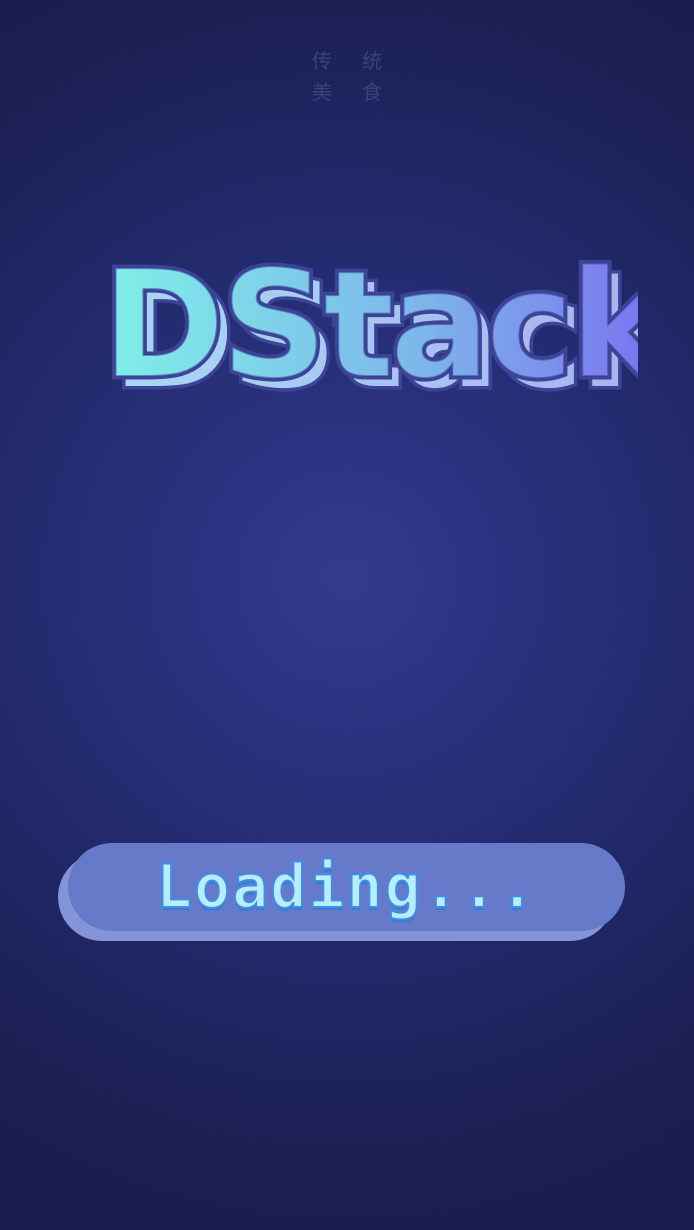  I want to click on header-mark-line-2: 美 食, so click(353, 92).